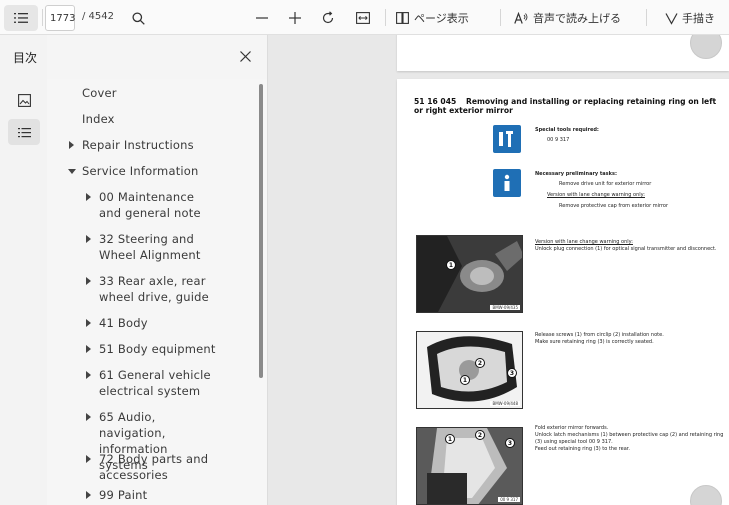 This screenshot has height=505, width=729. What do you see at coordinates (98, 16) in the screenshot?
I see `page-total: / 4542` at bounding box center [98, 16].